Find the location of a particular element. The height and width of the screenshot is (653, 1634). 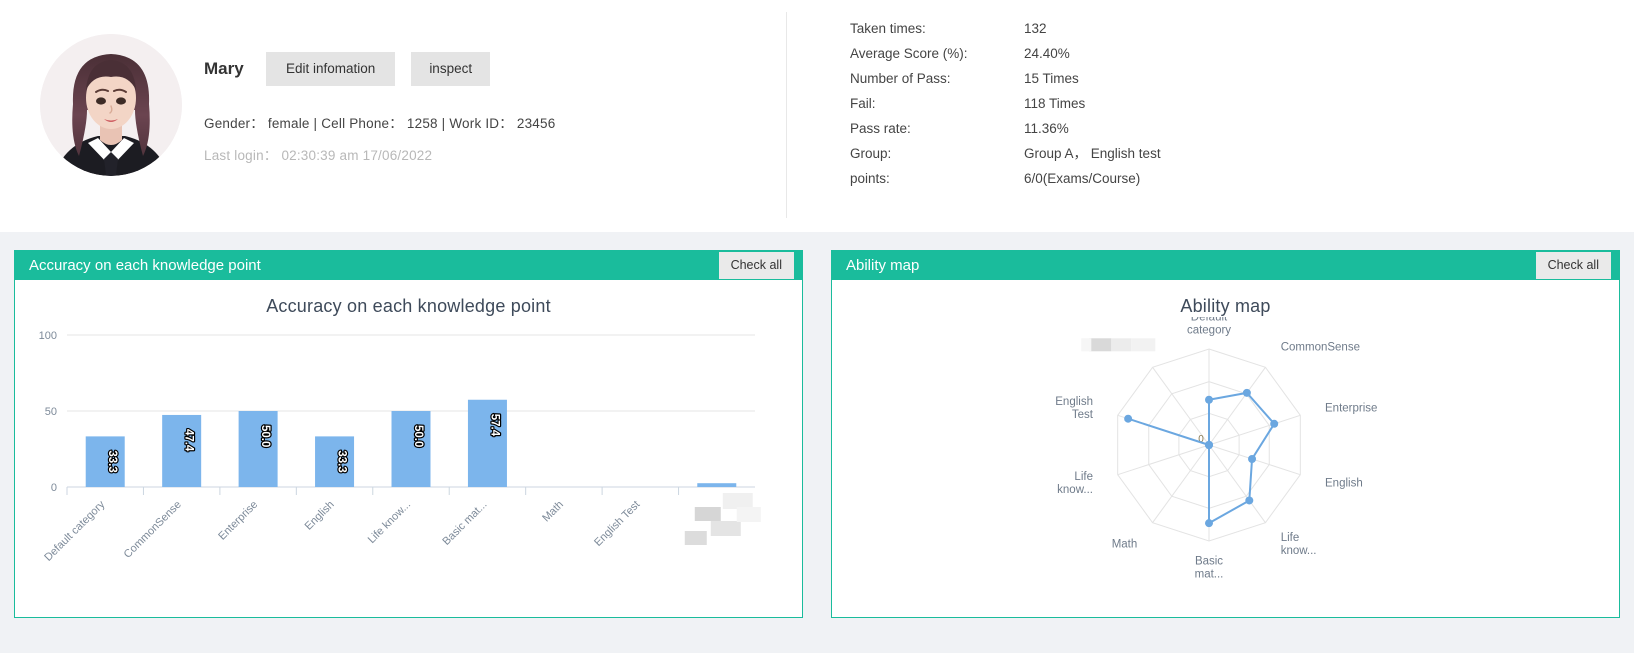

bar-data-label: 57.4 is located at coordinates (494, 425).